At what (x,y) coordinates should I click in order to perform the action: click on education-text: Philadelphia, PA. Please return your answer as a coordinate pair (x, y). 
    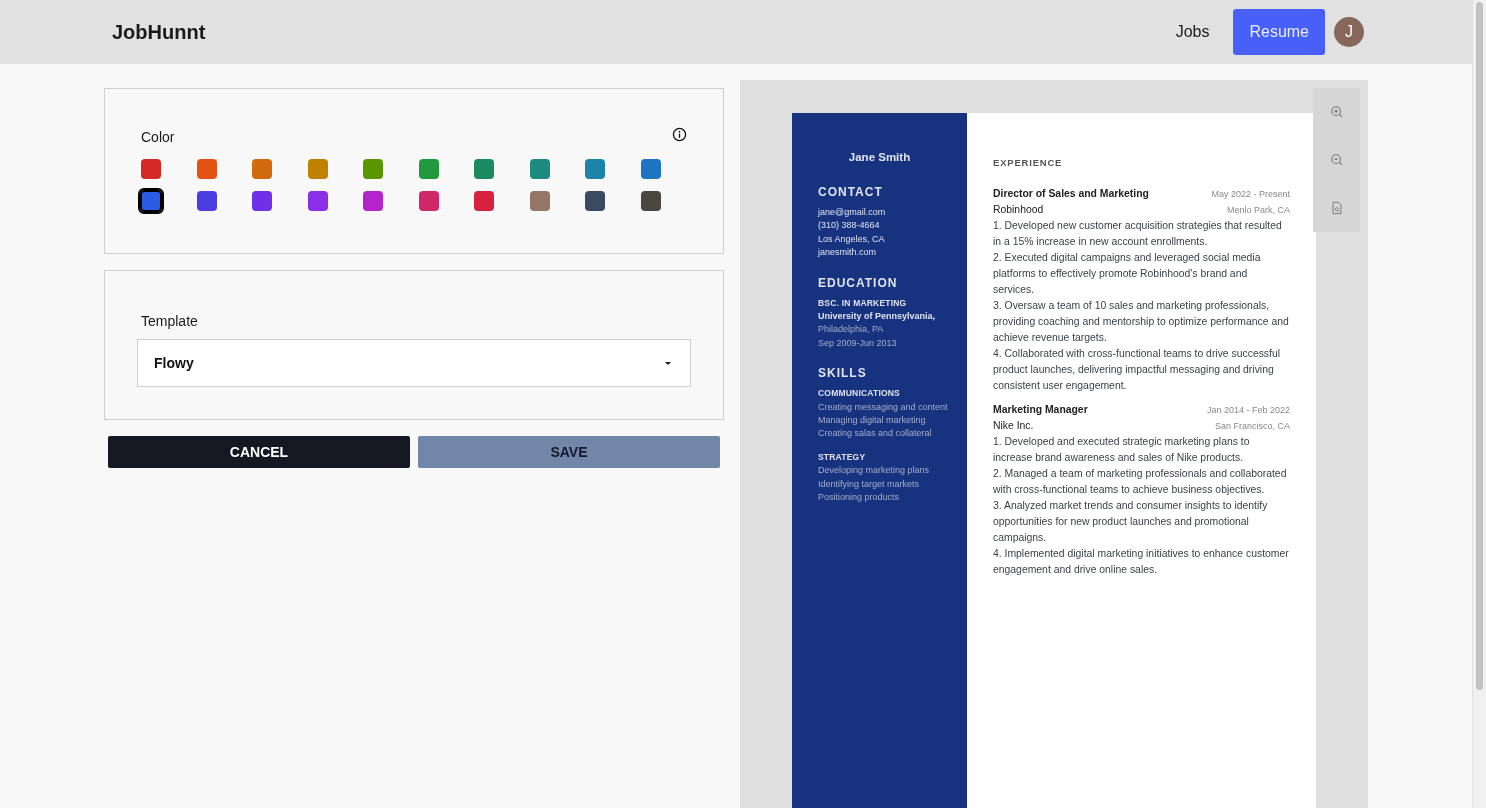
    Looking at the image, I should click on (851, 330).